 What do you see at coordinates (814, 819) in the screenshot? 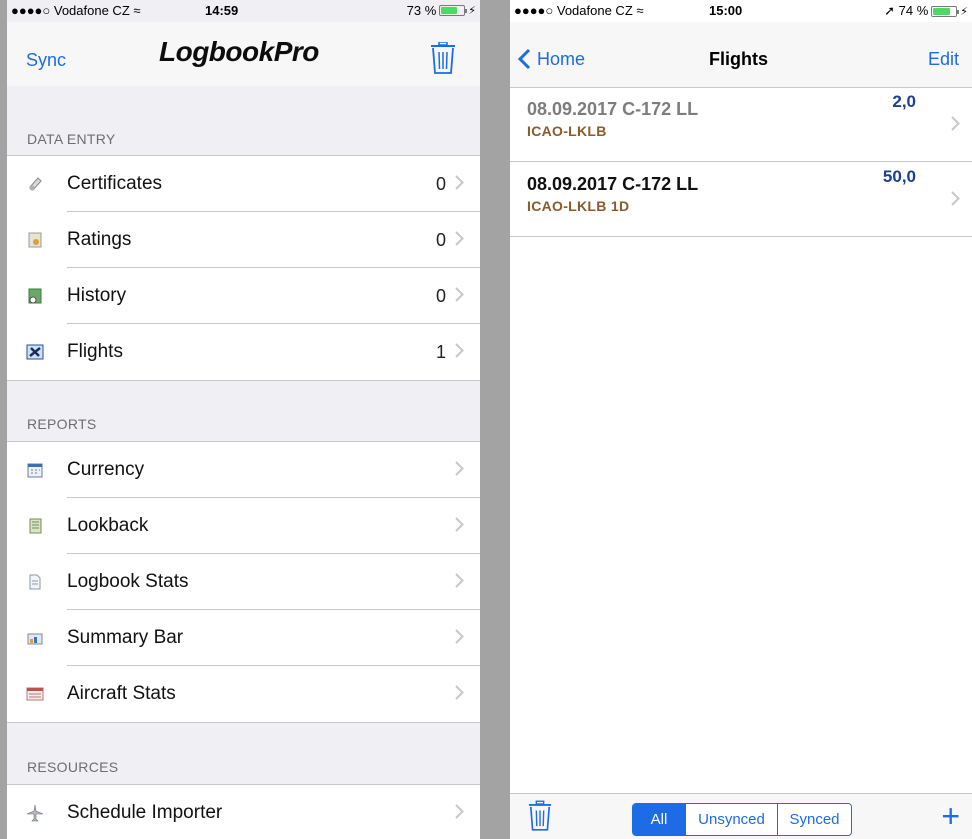
I see `segment-synced: Synced` at bounding box center [814, 819].